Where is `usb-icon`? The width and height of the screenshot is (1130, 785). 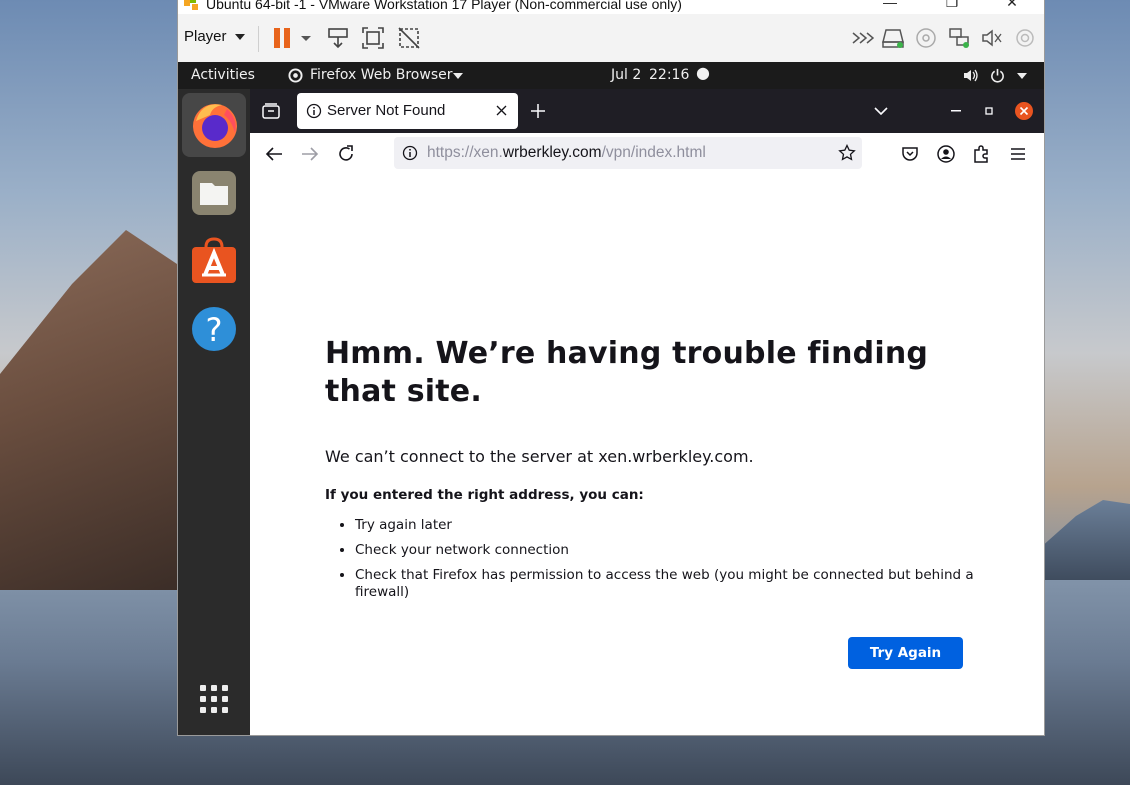 usb-icon is located at coordinates (1025, 38).